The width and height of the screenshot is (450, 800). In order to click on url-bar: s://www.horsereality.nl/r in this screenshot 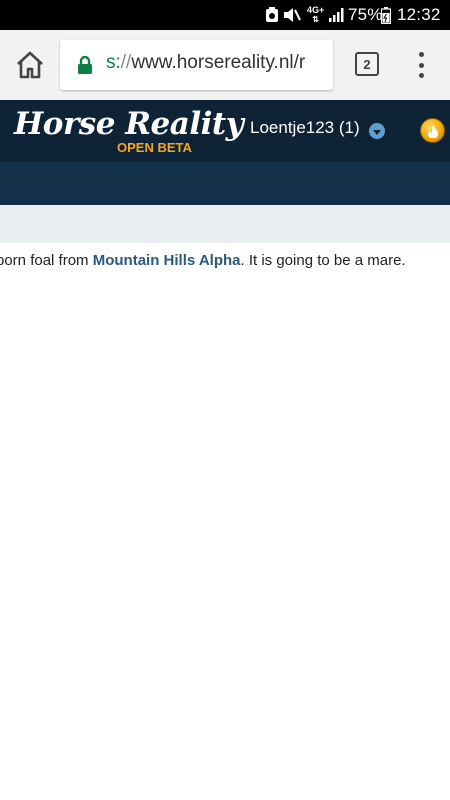, I will do `click(196, 65)`.